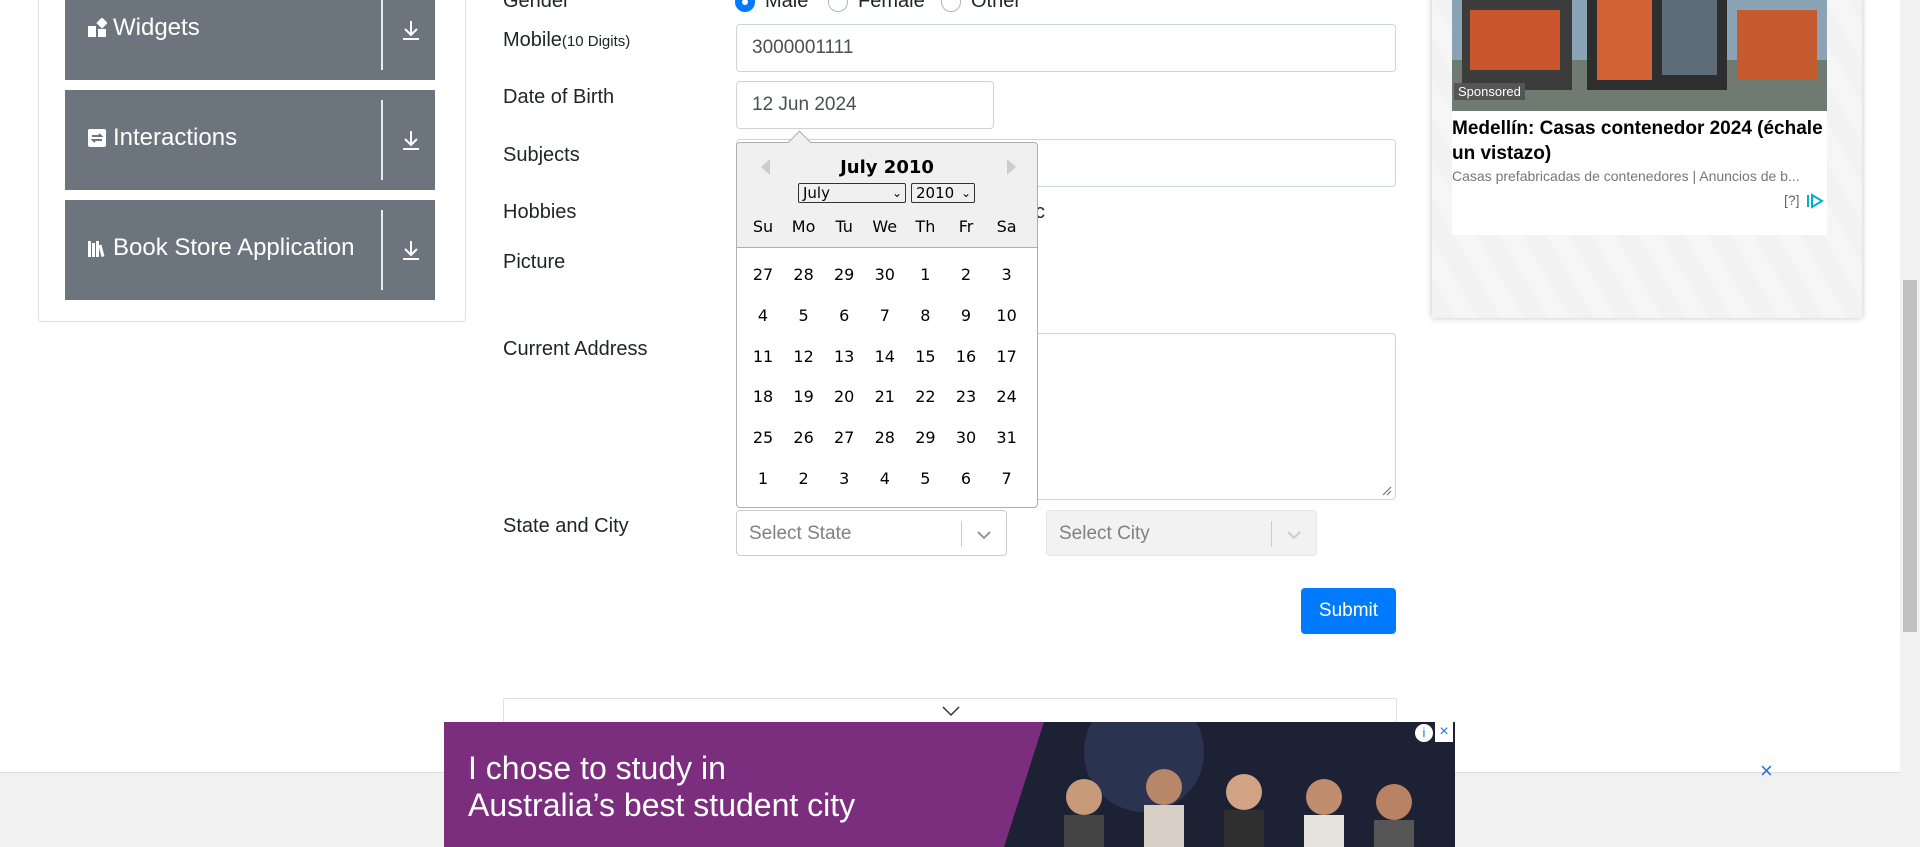 This screenshot has height=847, width=1920. Describe the element at coordinates (961, 534) in the screenshot. I see `state-select-separator` at that location.